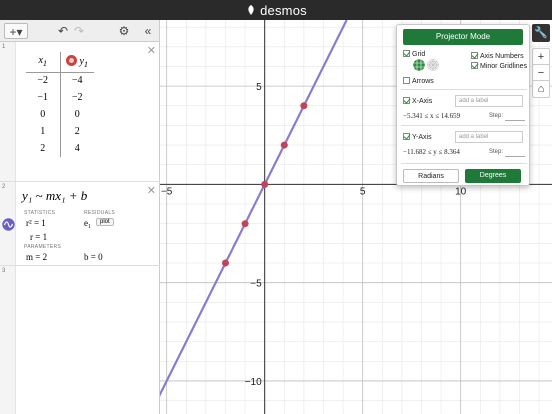  I want to click on x-tick-label: 5, so click(363, 191).